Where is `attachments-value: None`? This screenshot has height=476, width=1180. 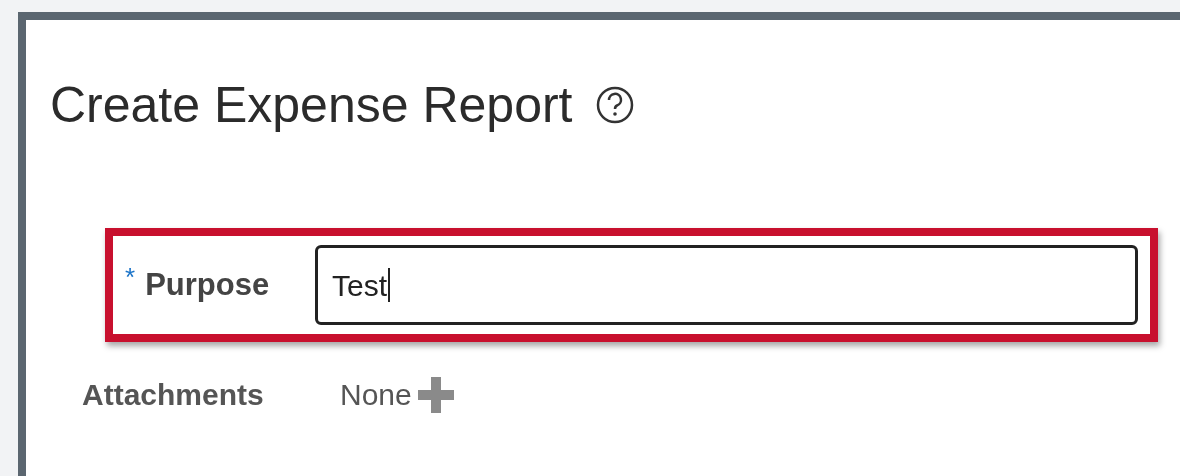
attachments-value: None is located at coordinates (376, 395).